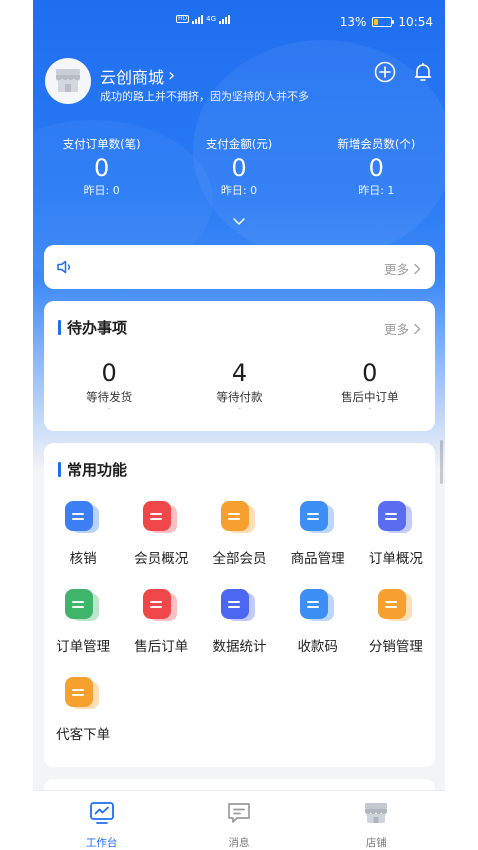 The height and width of the screenshot is (850, 478). What do you see at coordinates (404, 72) in the screenshot?
I see `header-actions` at bounding box center [404, 72].